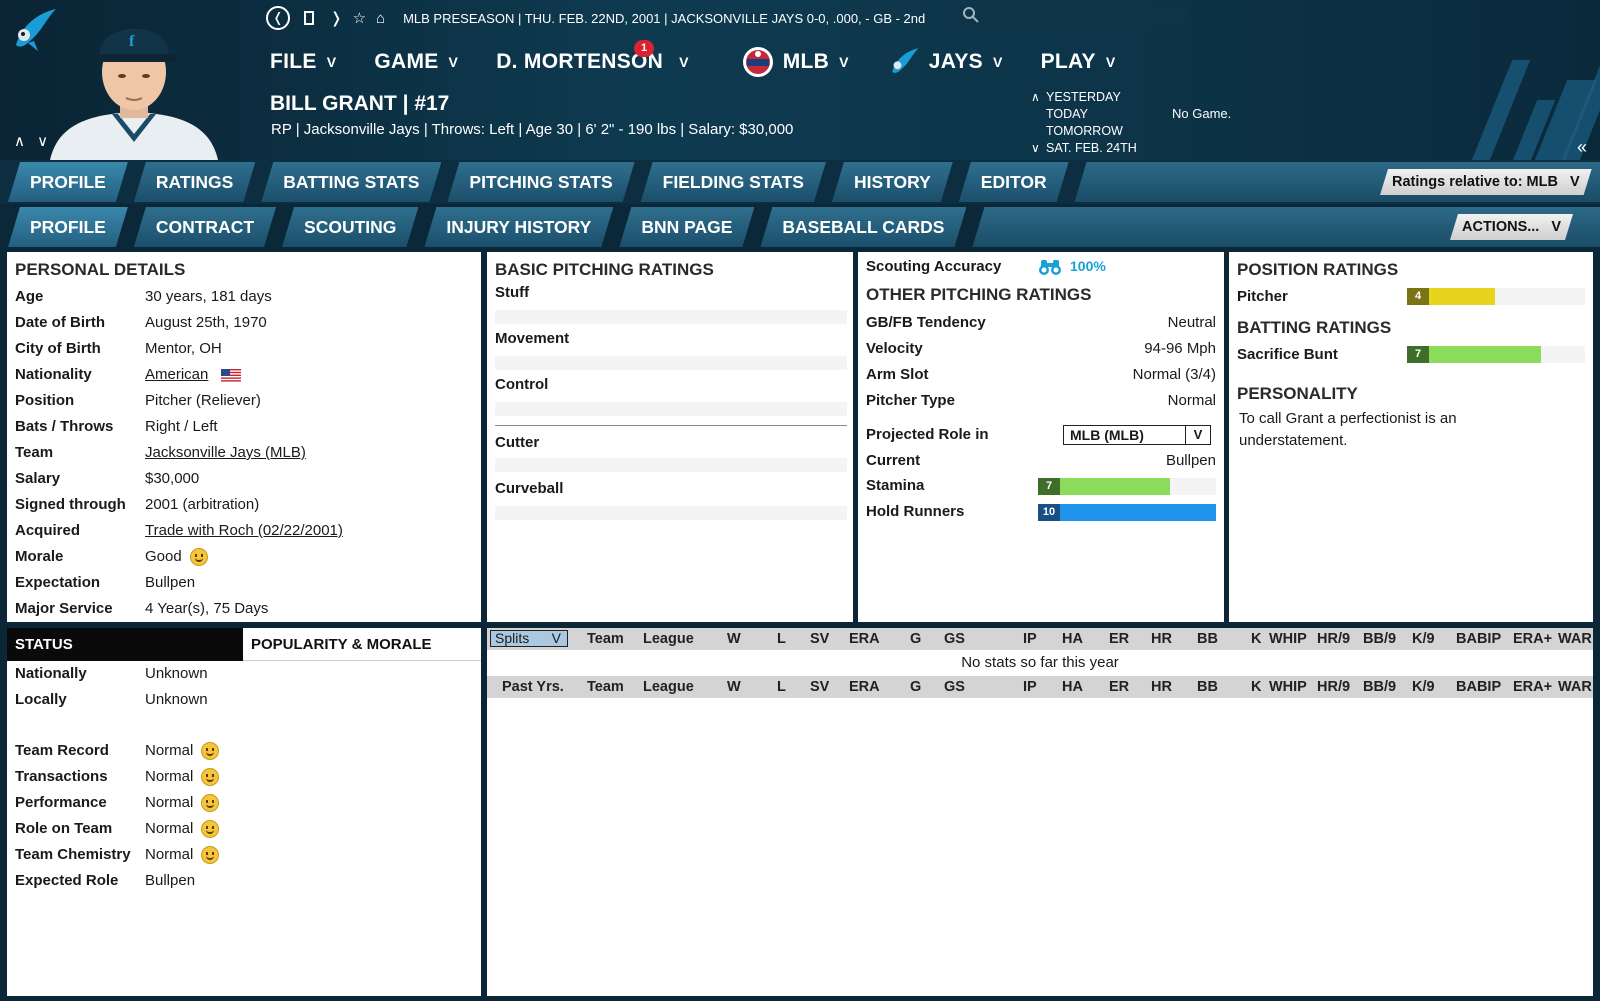  What do you see at coordinates (33, 141) in the screenshot?
I see `player-prev-next: ∧ ∨` at bounding box center [33, 141].